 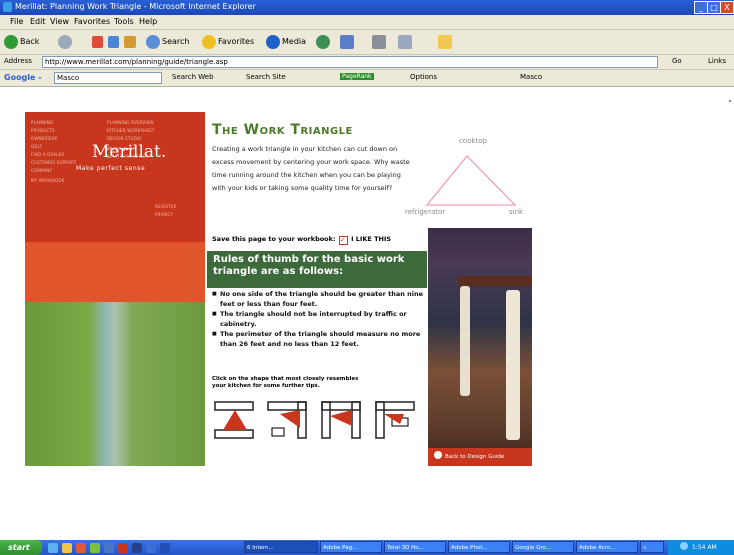 I want to click on stop-button, so click(x=98, y=42).